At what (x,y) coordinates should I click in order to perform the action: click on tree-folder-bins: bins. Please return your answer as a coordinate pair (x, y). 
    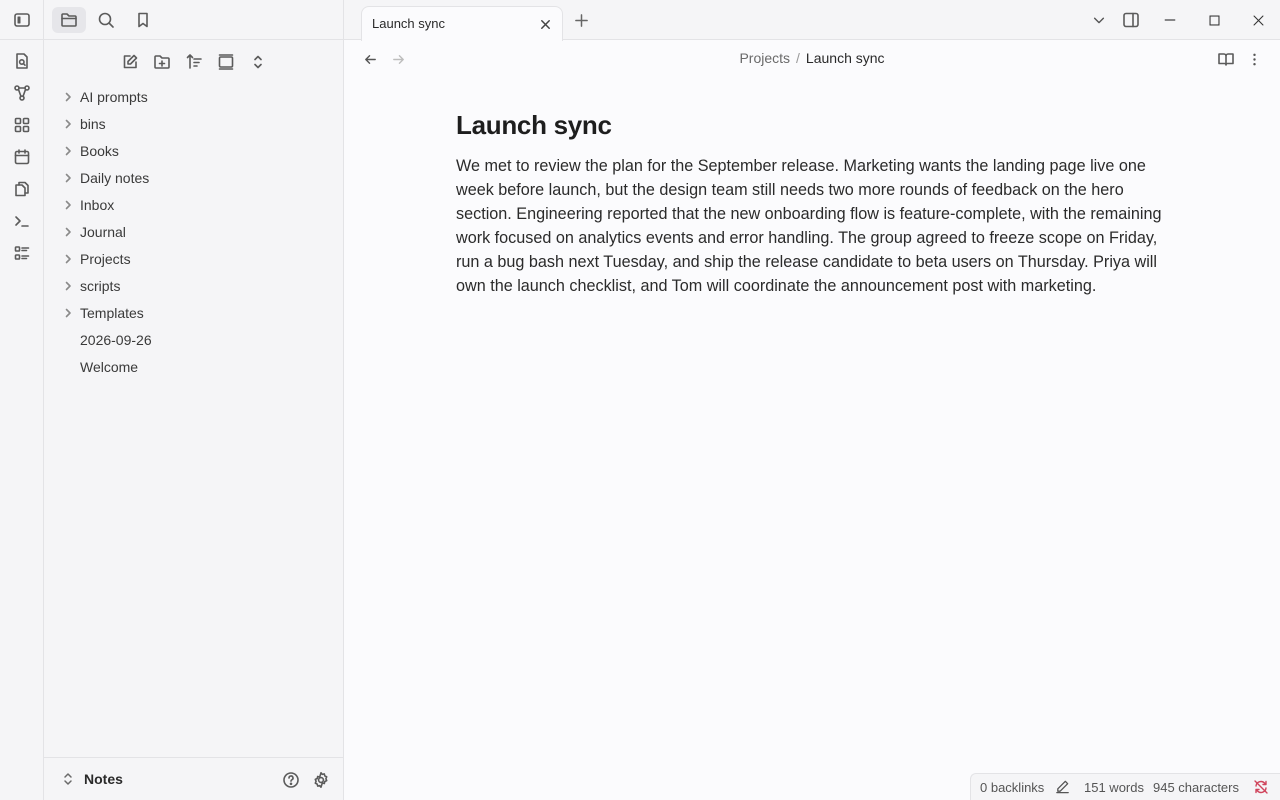
    Looking at the image, I should click on (194, 124).